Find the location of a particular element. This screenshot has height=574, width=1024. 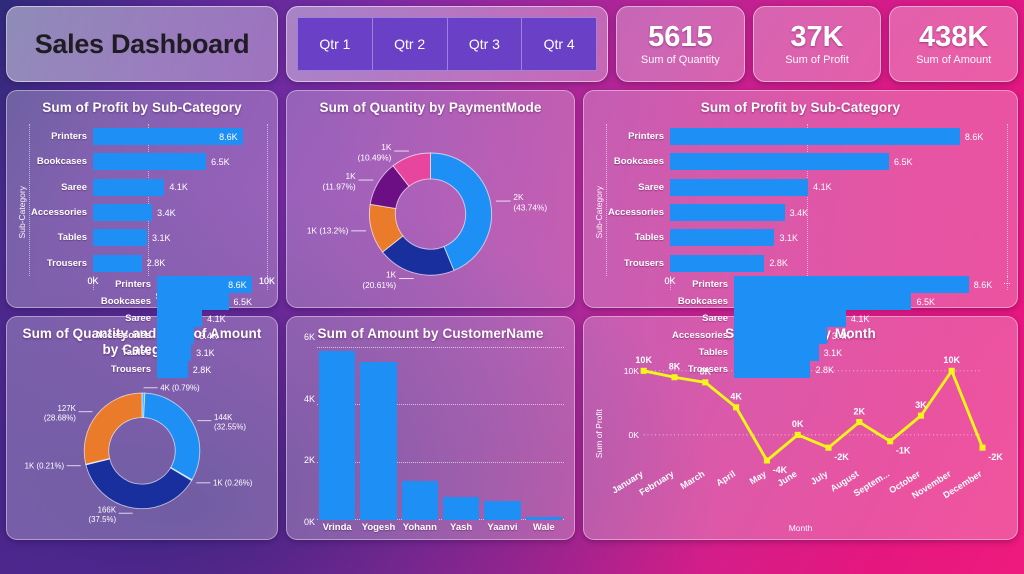

bar-value-label: 6.5K is located at coordinates (903, 161).